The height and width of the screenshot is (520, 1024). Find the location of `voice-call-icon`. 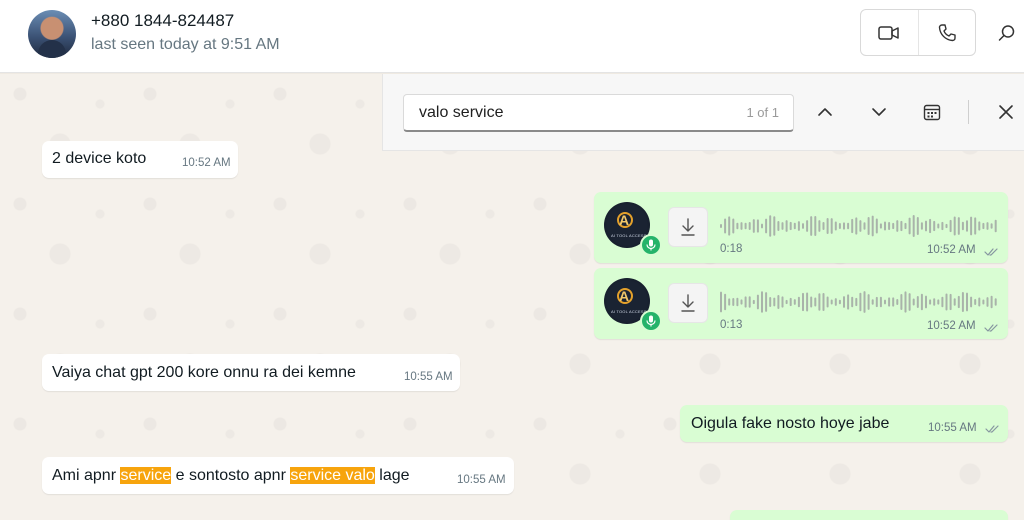

voice-call-icon is located at coordinates (947, 32).